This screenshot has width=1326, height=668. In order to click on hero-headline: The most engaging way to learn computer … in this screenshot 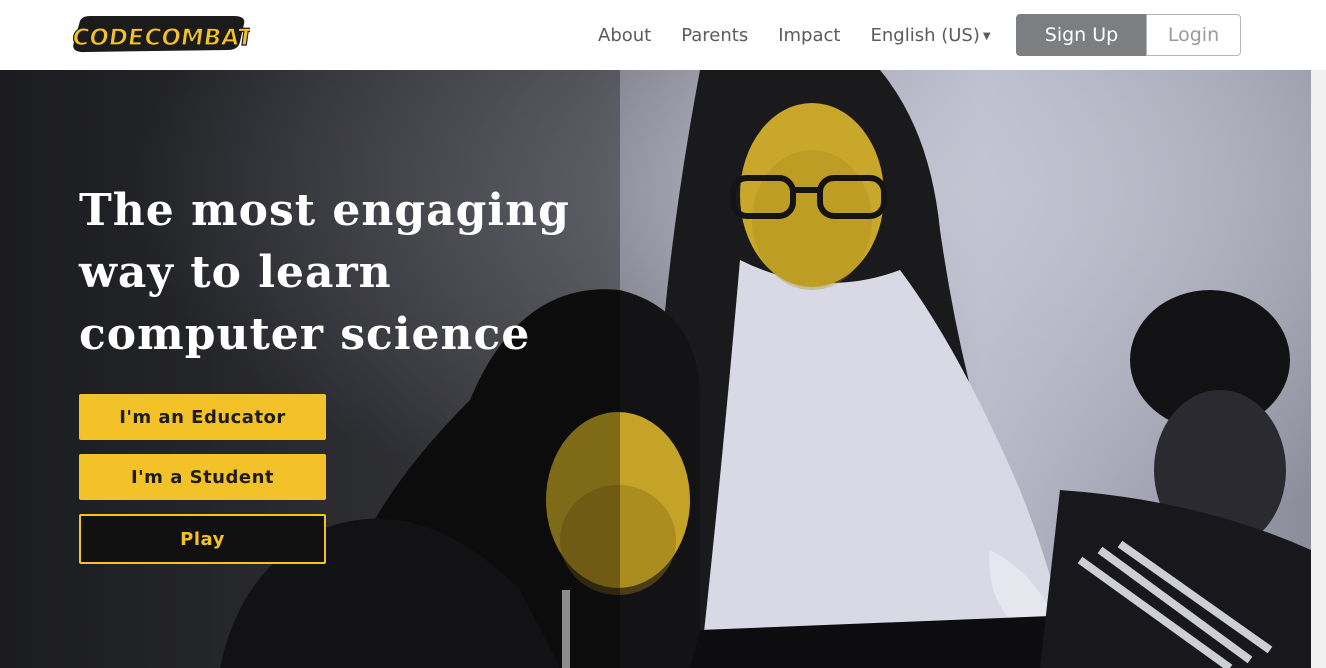, I will do `click(349, 273)`.